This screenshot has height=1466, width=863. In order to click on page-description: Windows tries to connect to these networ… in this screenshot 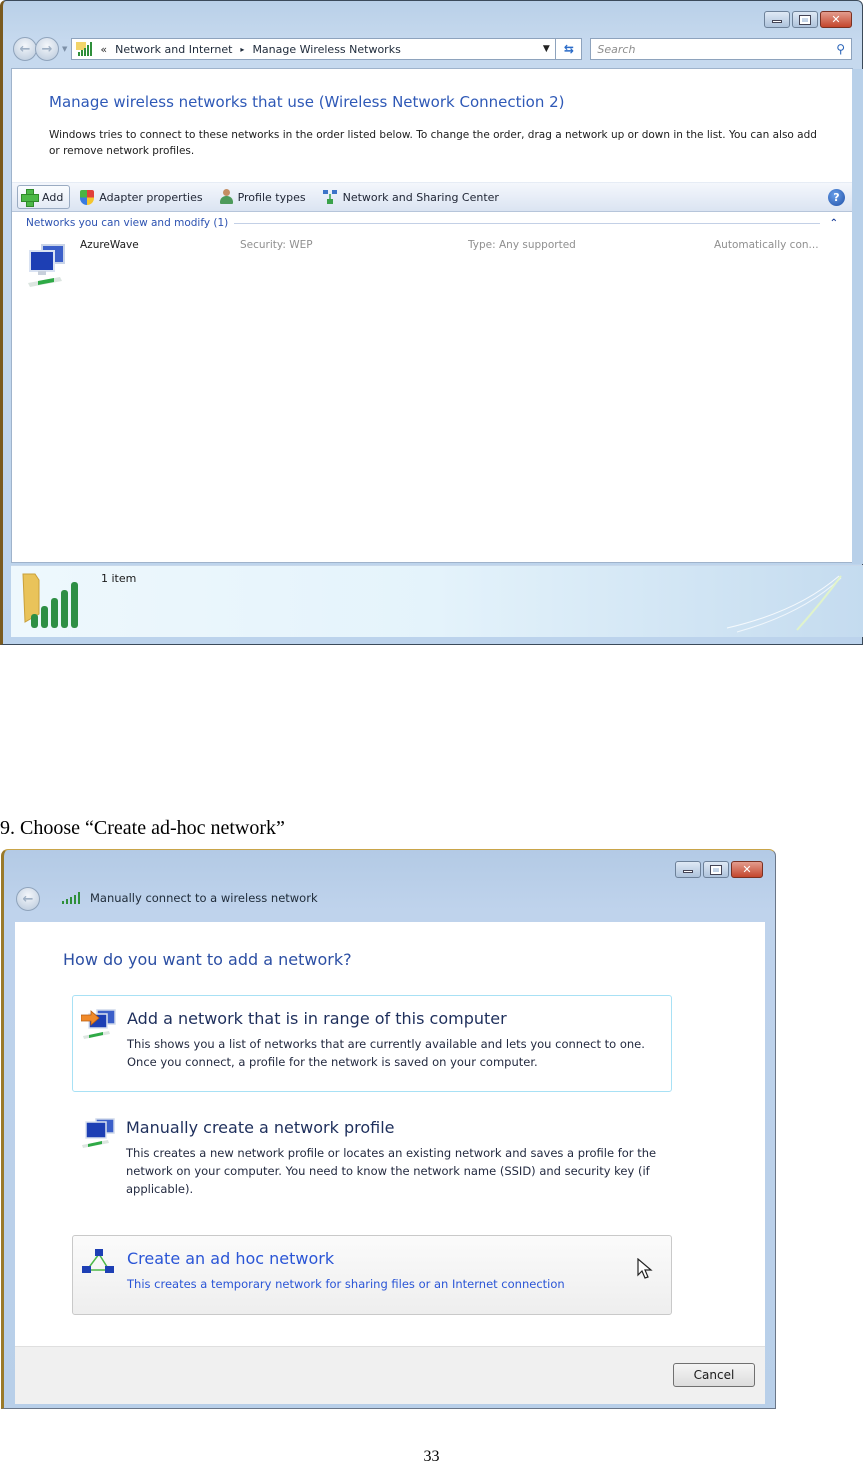, I will do `click(433, 143)`.